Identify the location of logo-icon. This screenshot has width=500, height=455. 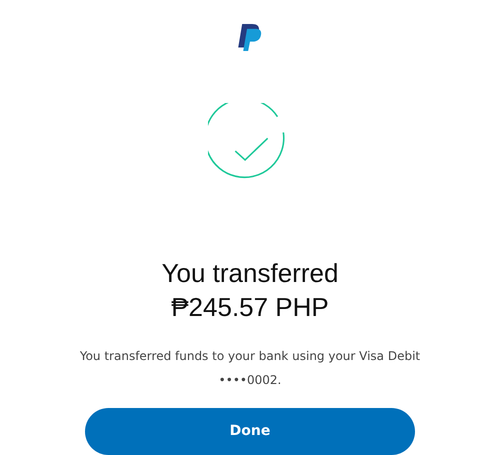
(250, 38).